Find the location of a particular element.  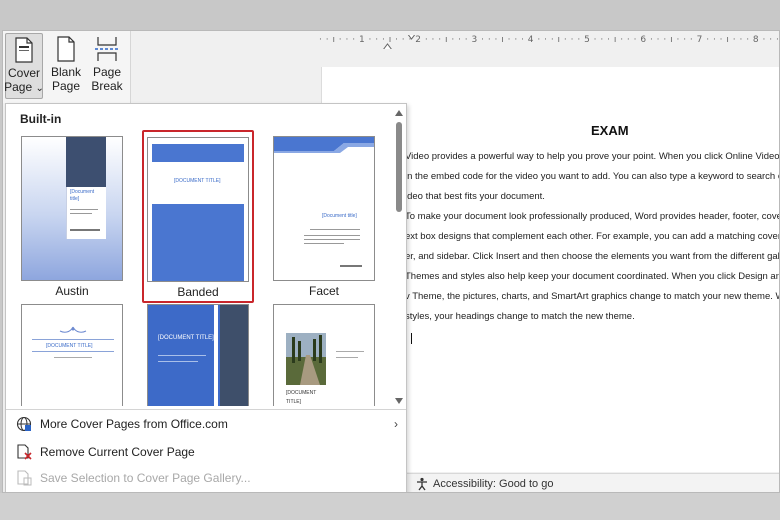

doc-line: ideo that best fits your document. is located at coordinates (475, 196).